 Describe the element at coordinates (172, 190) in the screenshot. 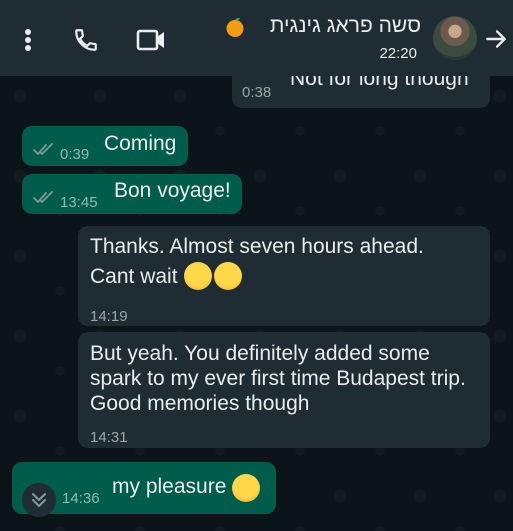

I see `message-text: Bon voyage!` at that location.